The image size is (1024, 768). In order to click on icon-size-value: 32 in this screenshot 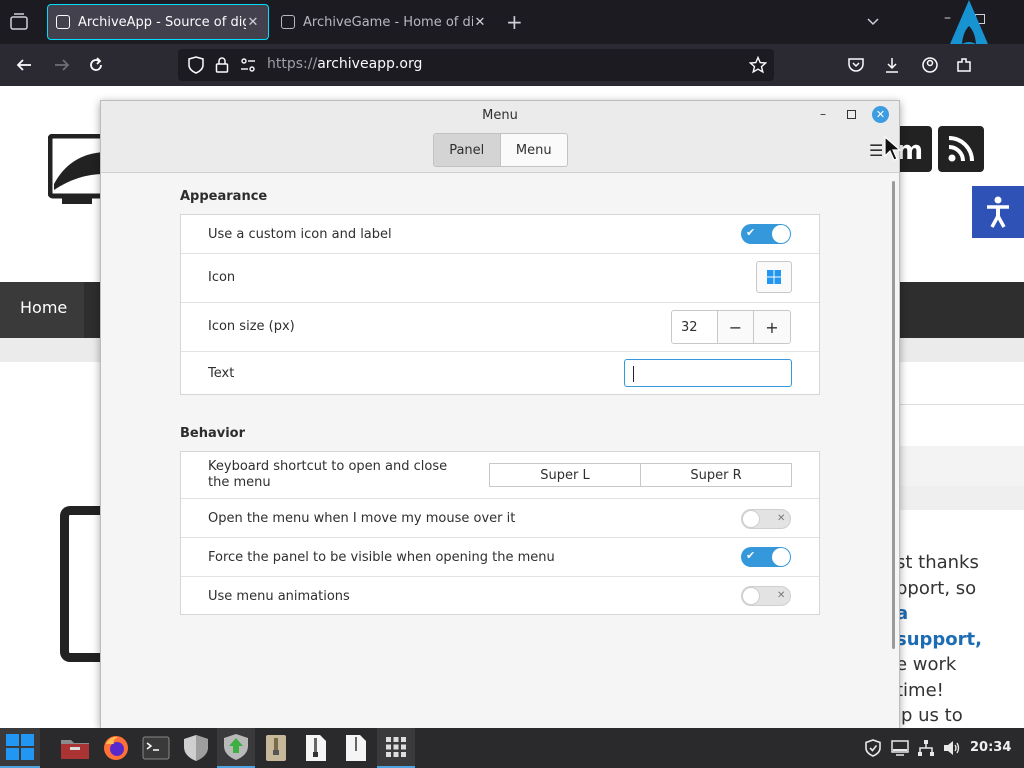, I will do `click(695, 327)`.